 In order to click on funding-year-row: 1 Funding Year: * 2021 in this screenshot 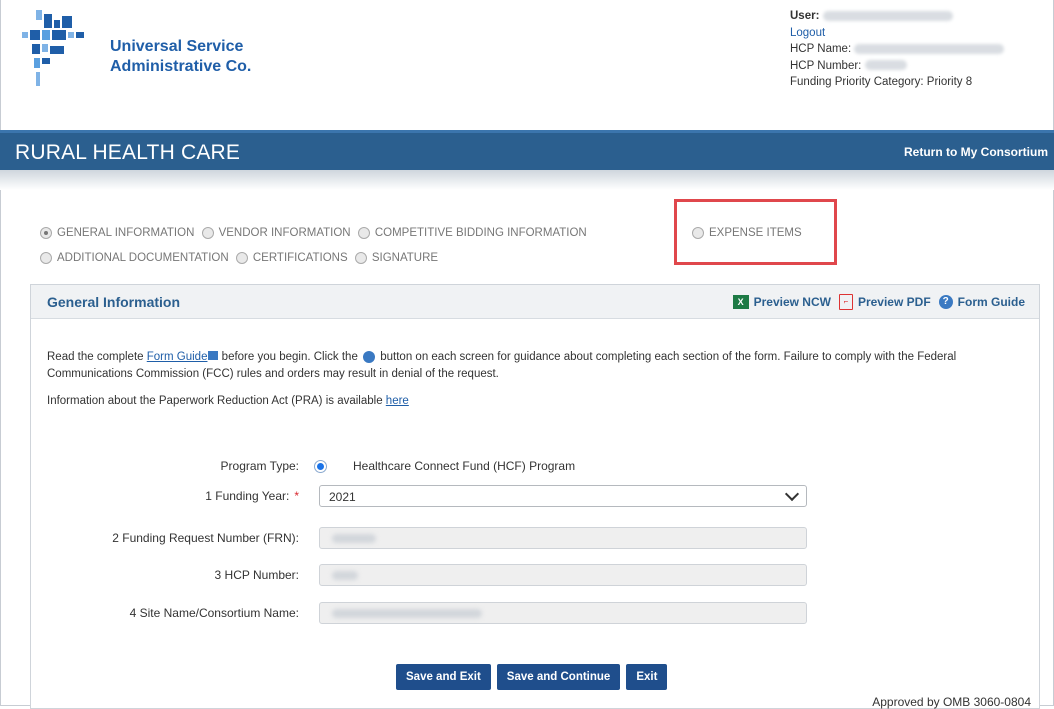, I will do `click(536, 496)`.